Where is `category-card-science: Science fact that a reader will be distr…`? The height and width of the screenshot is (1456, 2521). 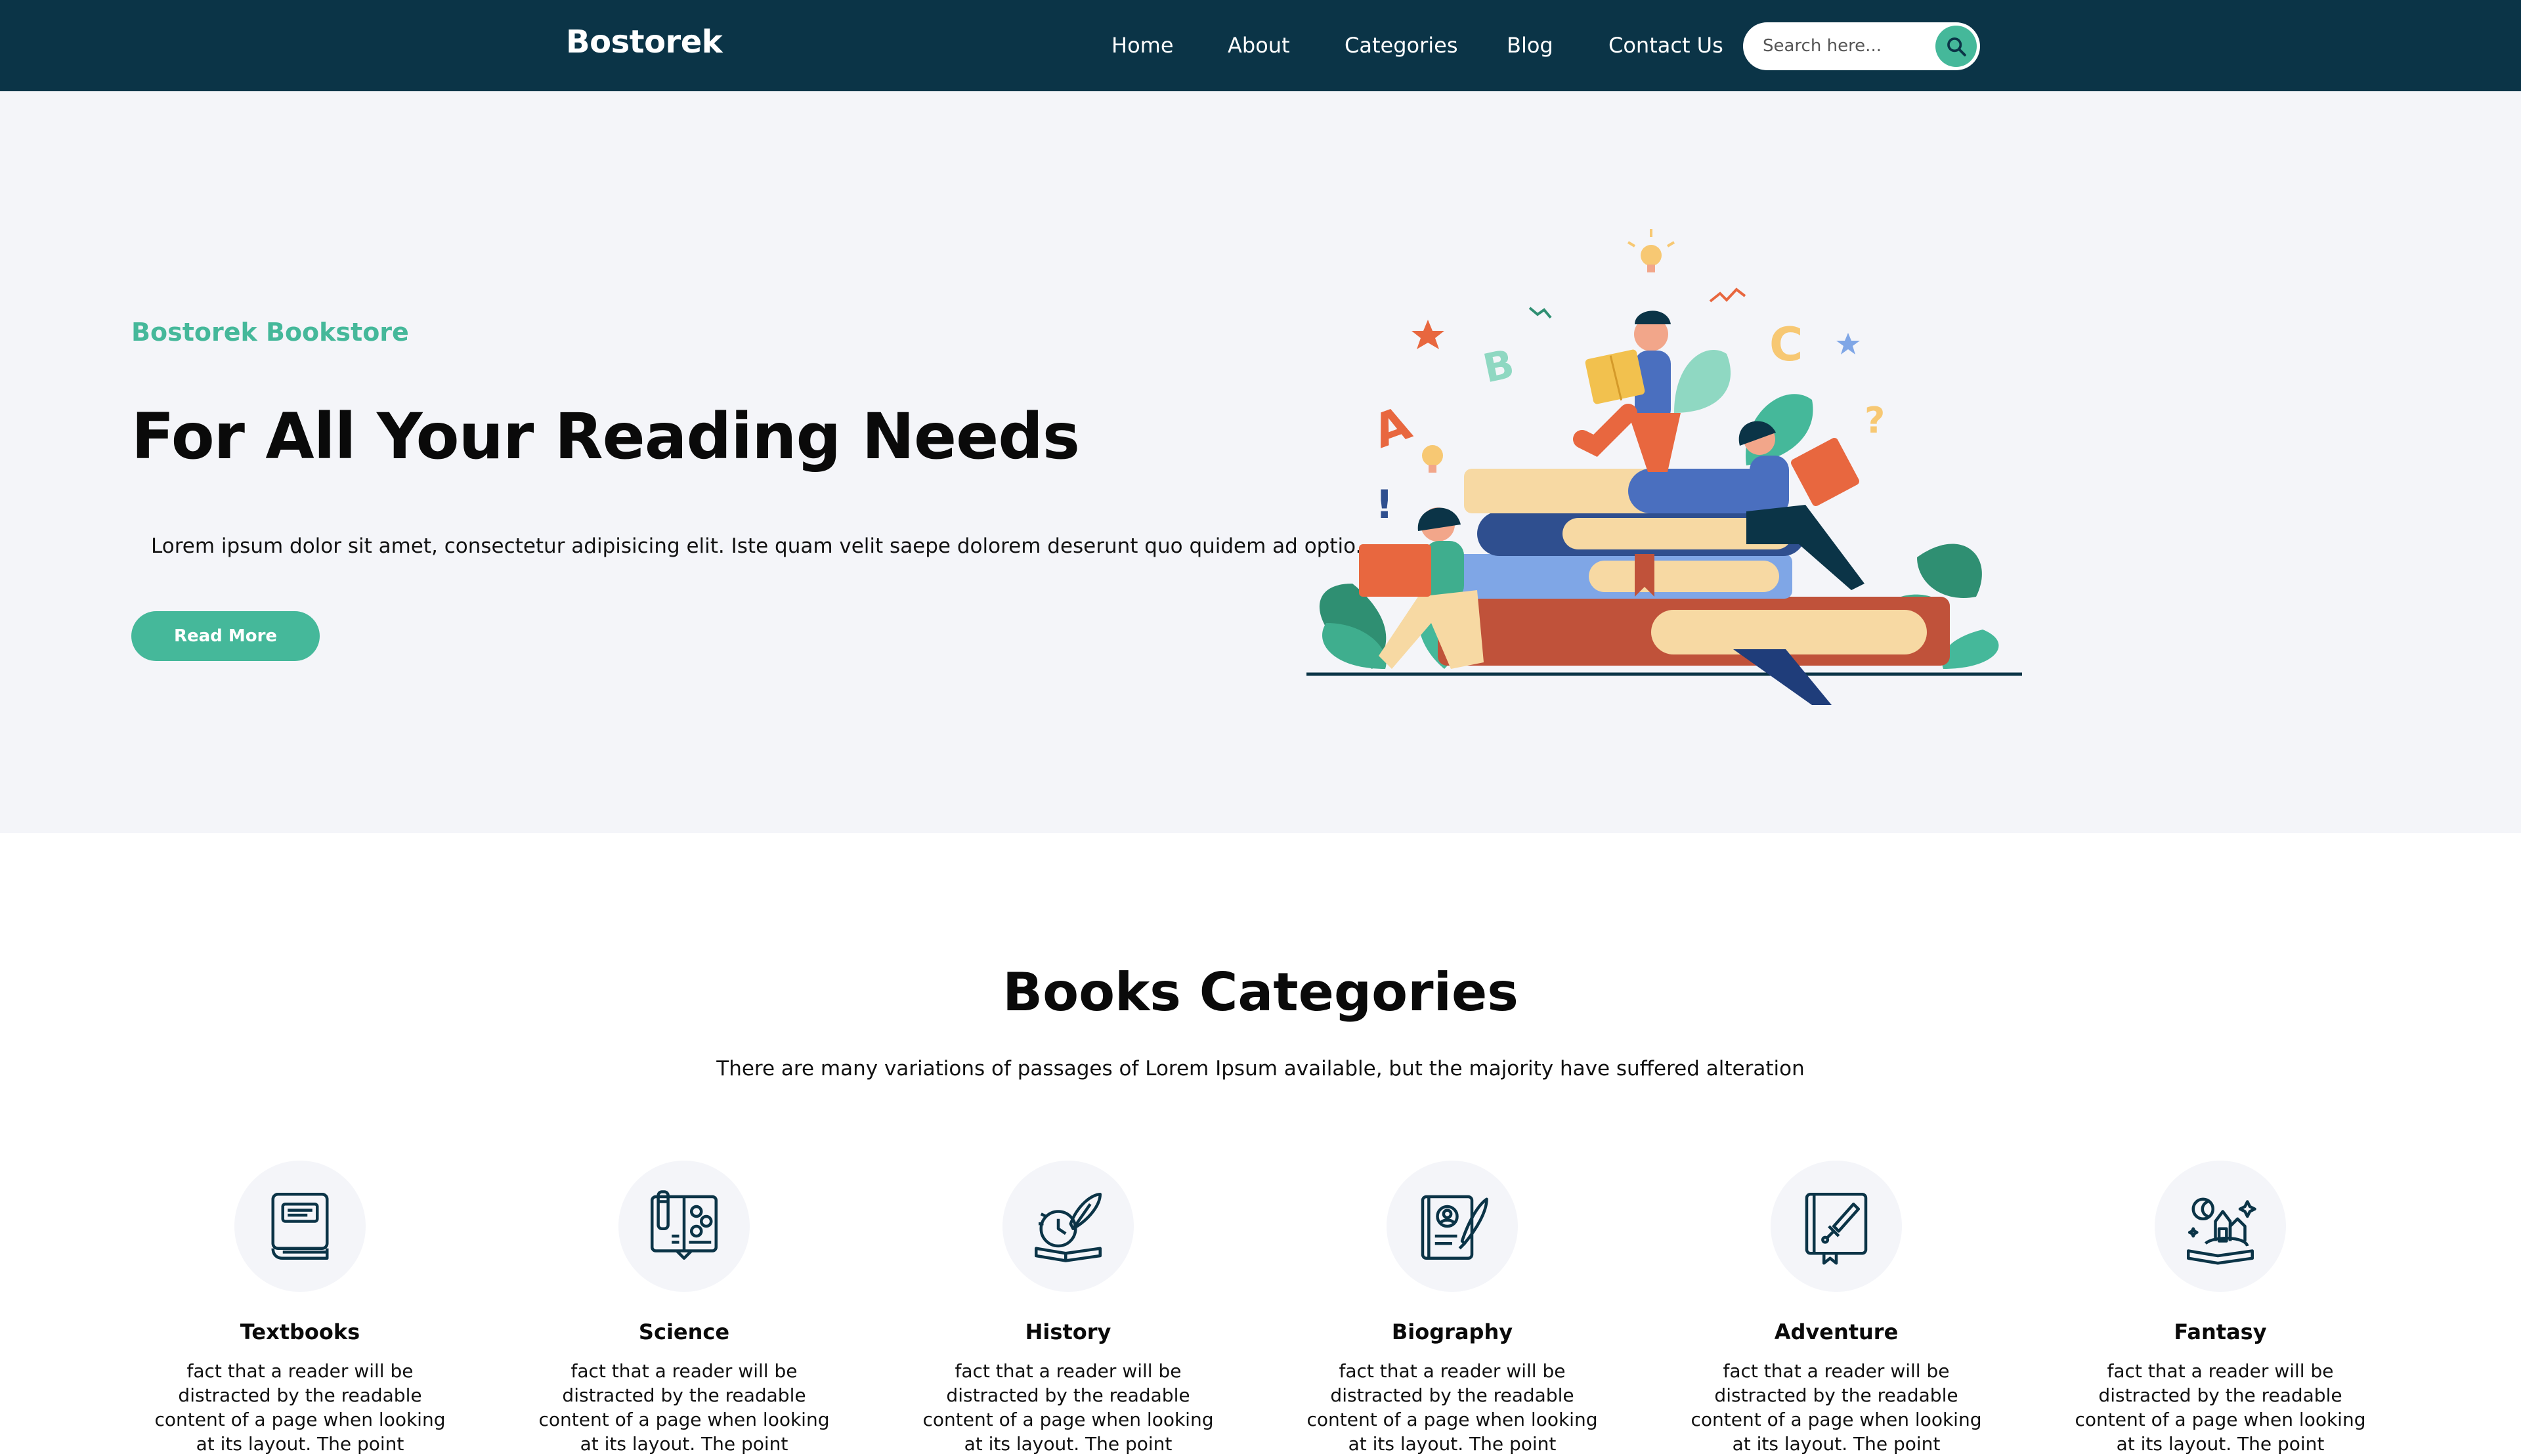
category-card-science: Science fact that a reader will be distr… is located at coordinates (684, 1308).